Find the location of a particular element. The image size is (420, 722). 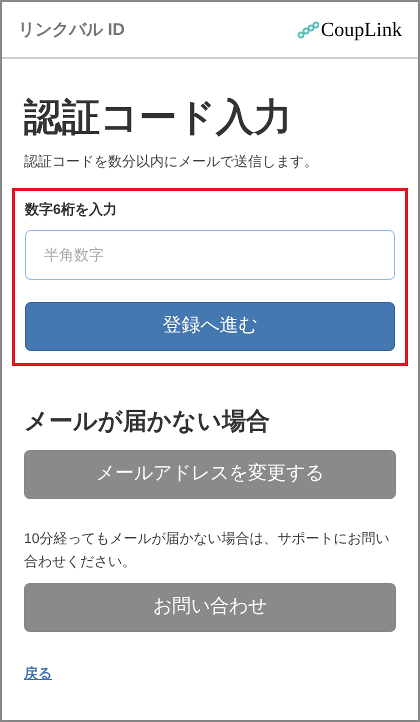

change-email-button: メールアドレスを変更する is located at coordinates (210, 474).